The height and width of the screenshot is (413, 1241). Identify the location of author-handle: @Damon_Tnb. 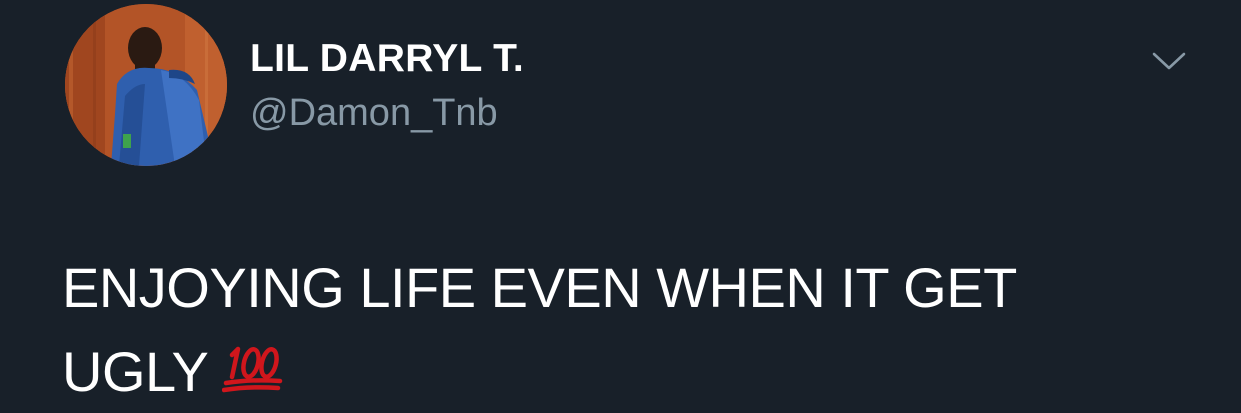
(374, 113).